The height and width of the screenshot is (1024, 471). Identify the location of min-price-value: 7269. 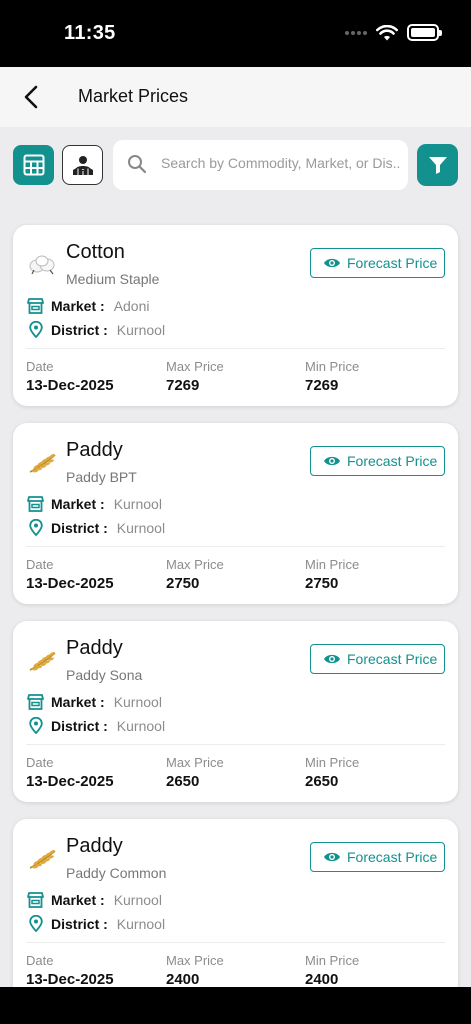
(322, 385).